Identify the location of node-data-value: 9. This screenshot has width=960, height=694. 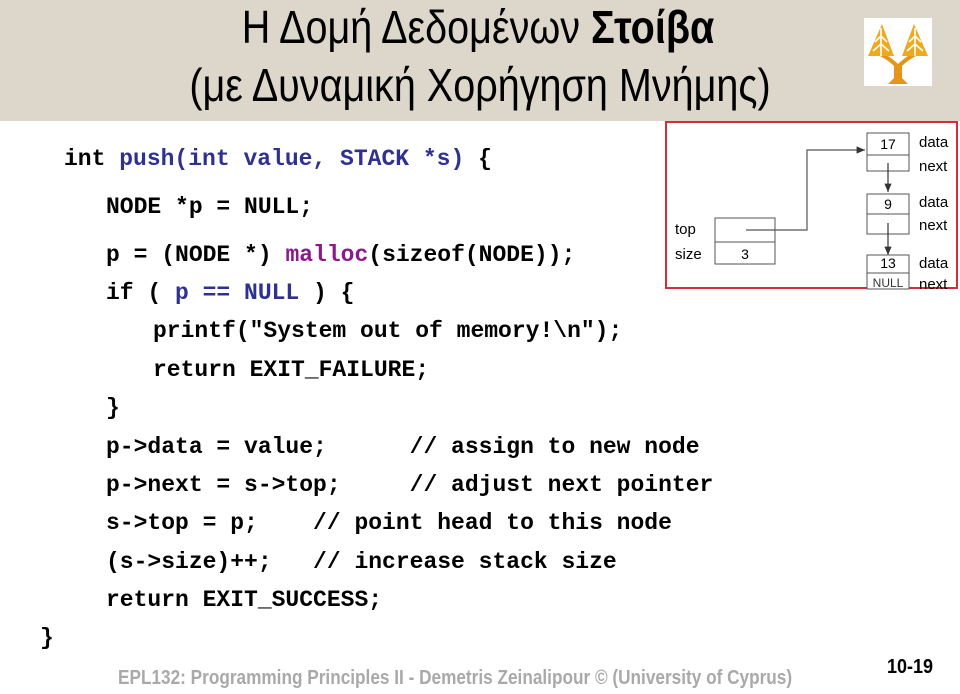
(888, 204).